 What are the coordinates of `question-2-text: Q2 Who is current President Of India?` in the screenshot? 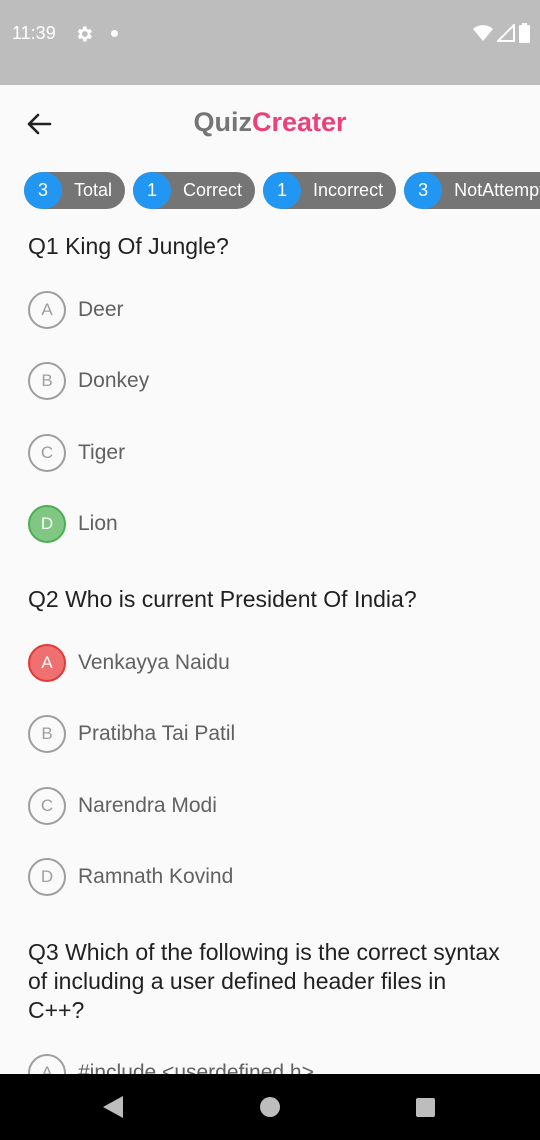 It's located at (222, 599).